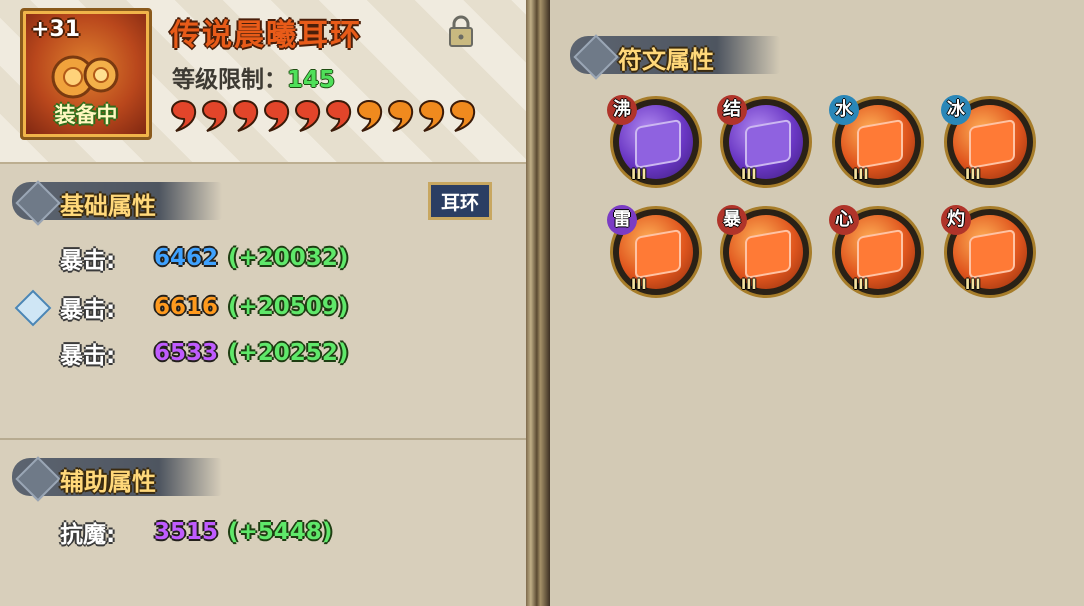  Describe the element at coordinates (108, 206) in the screenshot. I see `base-attributes-title: 基础属性` at that location.